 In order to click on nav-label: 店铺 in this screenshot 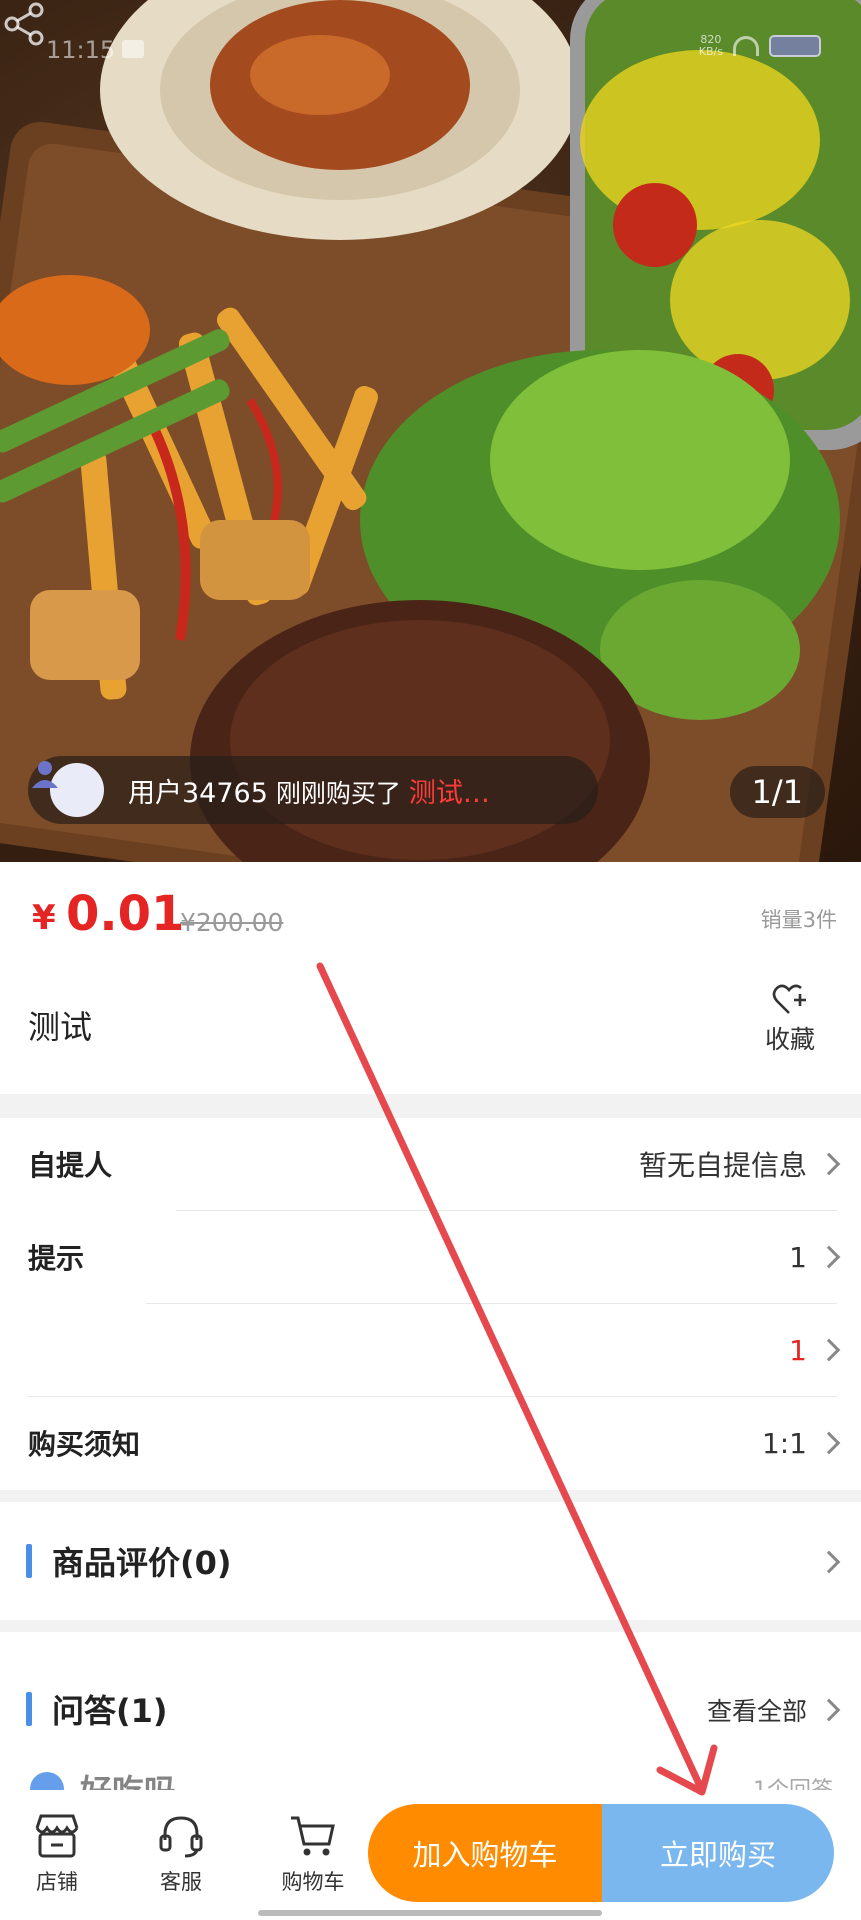, I will do `click(57, 1882)`.